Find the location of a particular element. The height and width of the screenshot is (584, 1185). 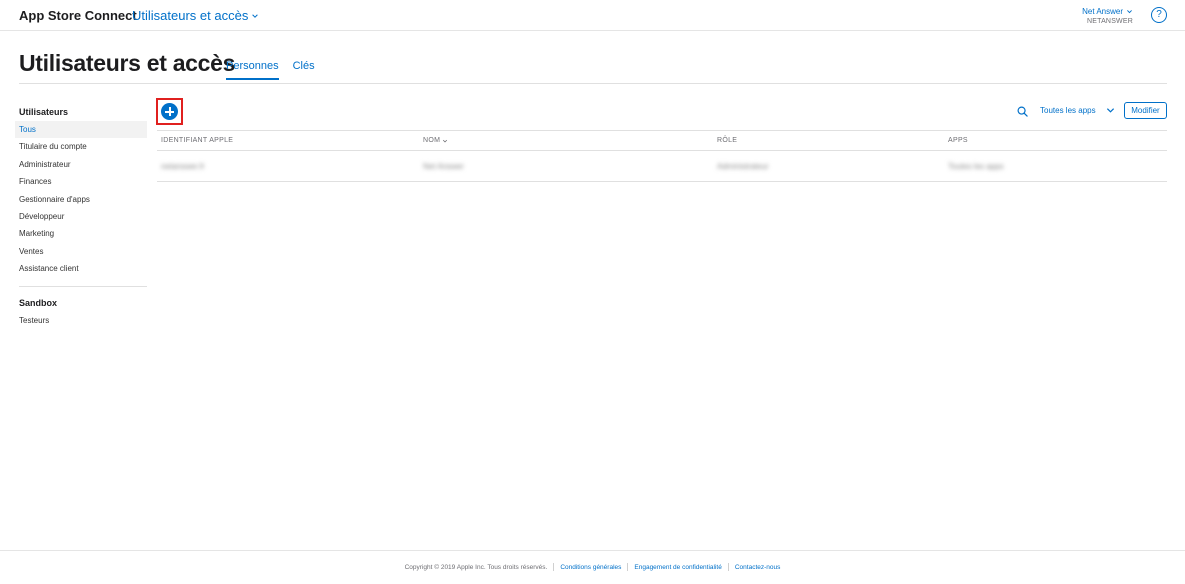

column-header-nom: NOM is located at coordinates (435, 140).